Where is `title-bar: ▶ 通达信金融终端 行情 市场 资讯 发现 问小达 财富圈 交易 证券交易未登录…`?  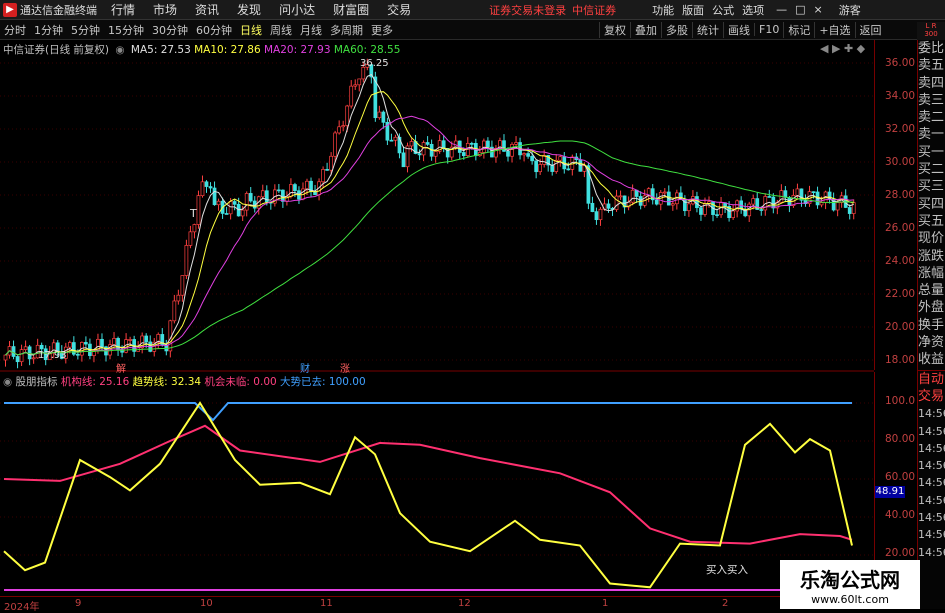
title-bar: ▶ 通达信金融终端 行情 市场 资讯 发现 问小达 财富圈 交易 证券交易未登录… is located at coordinates (472, 10).